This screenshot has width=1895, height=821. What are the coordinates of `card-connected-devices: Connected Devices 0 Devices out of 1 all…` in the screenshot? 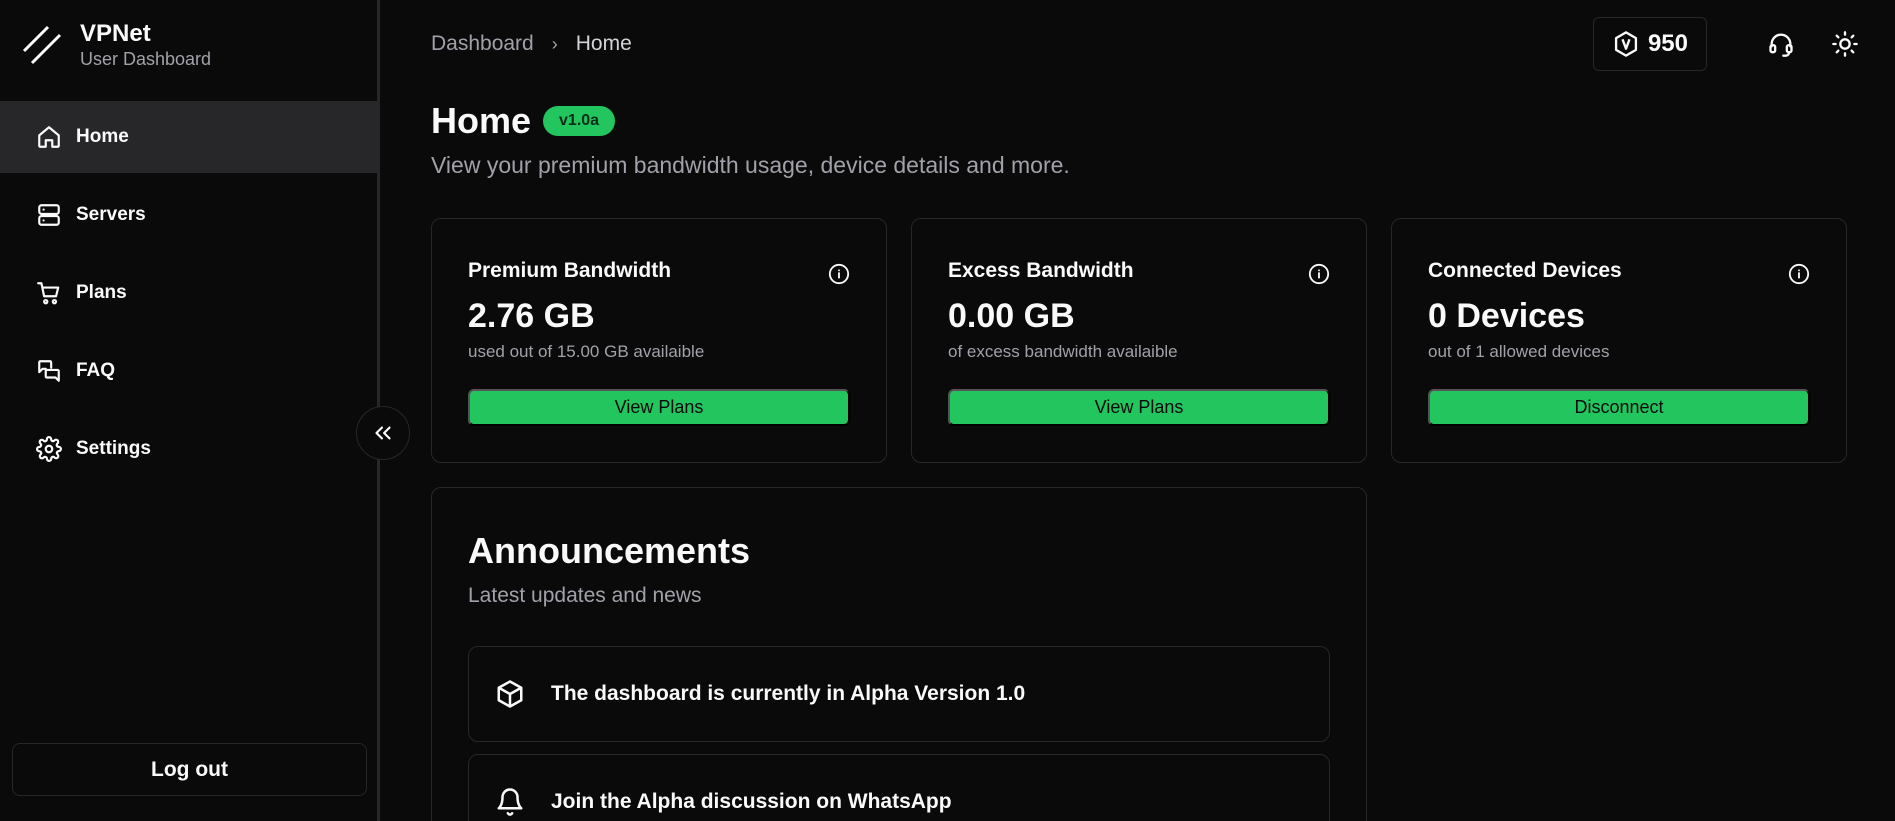 It's located at (1619, 340).